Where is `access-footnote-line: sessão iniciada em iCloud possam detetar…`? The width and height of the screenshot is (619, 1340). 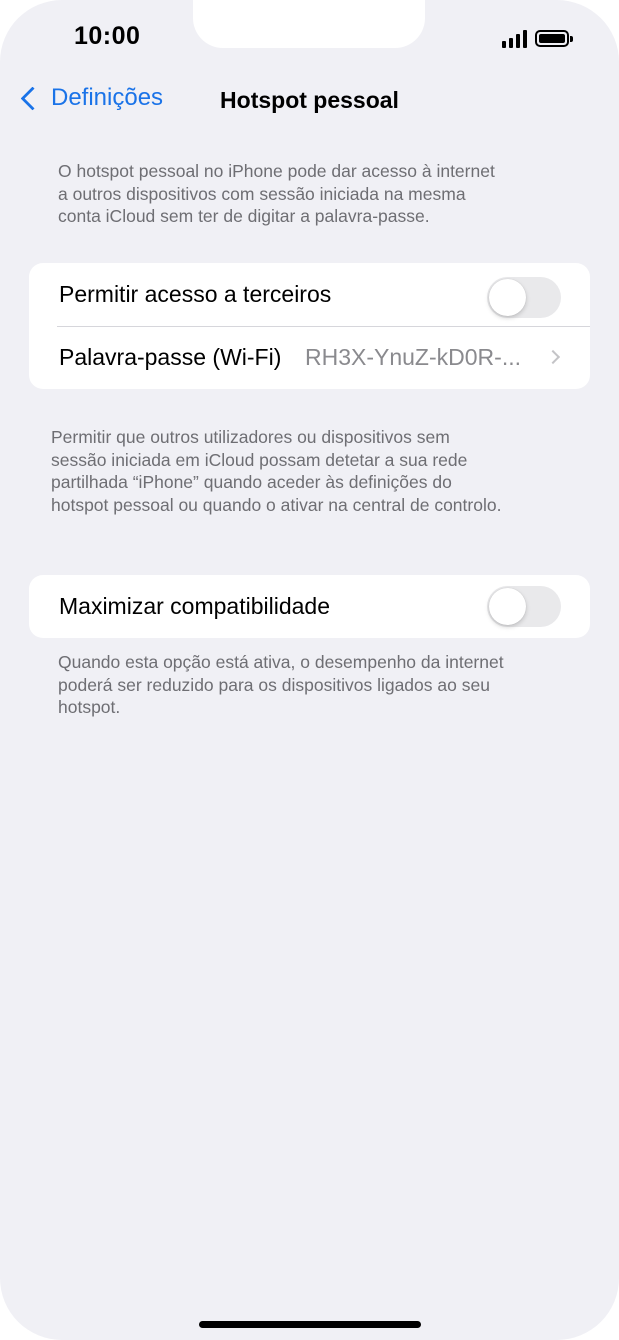 access-footnote-line: sessão iniciada em iCloud possam detetar… is located at coordinates (259, 459).